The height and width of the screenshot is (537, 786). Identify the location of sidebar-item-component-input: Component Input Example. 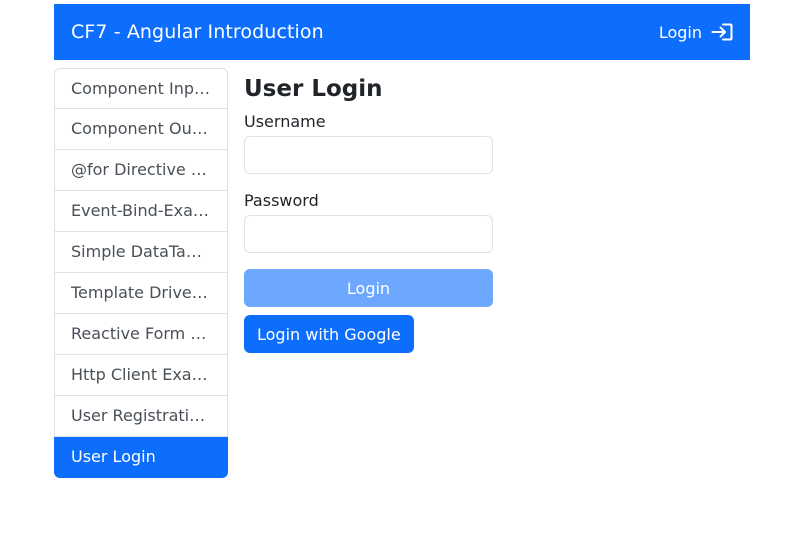
(141, 88).